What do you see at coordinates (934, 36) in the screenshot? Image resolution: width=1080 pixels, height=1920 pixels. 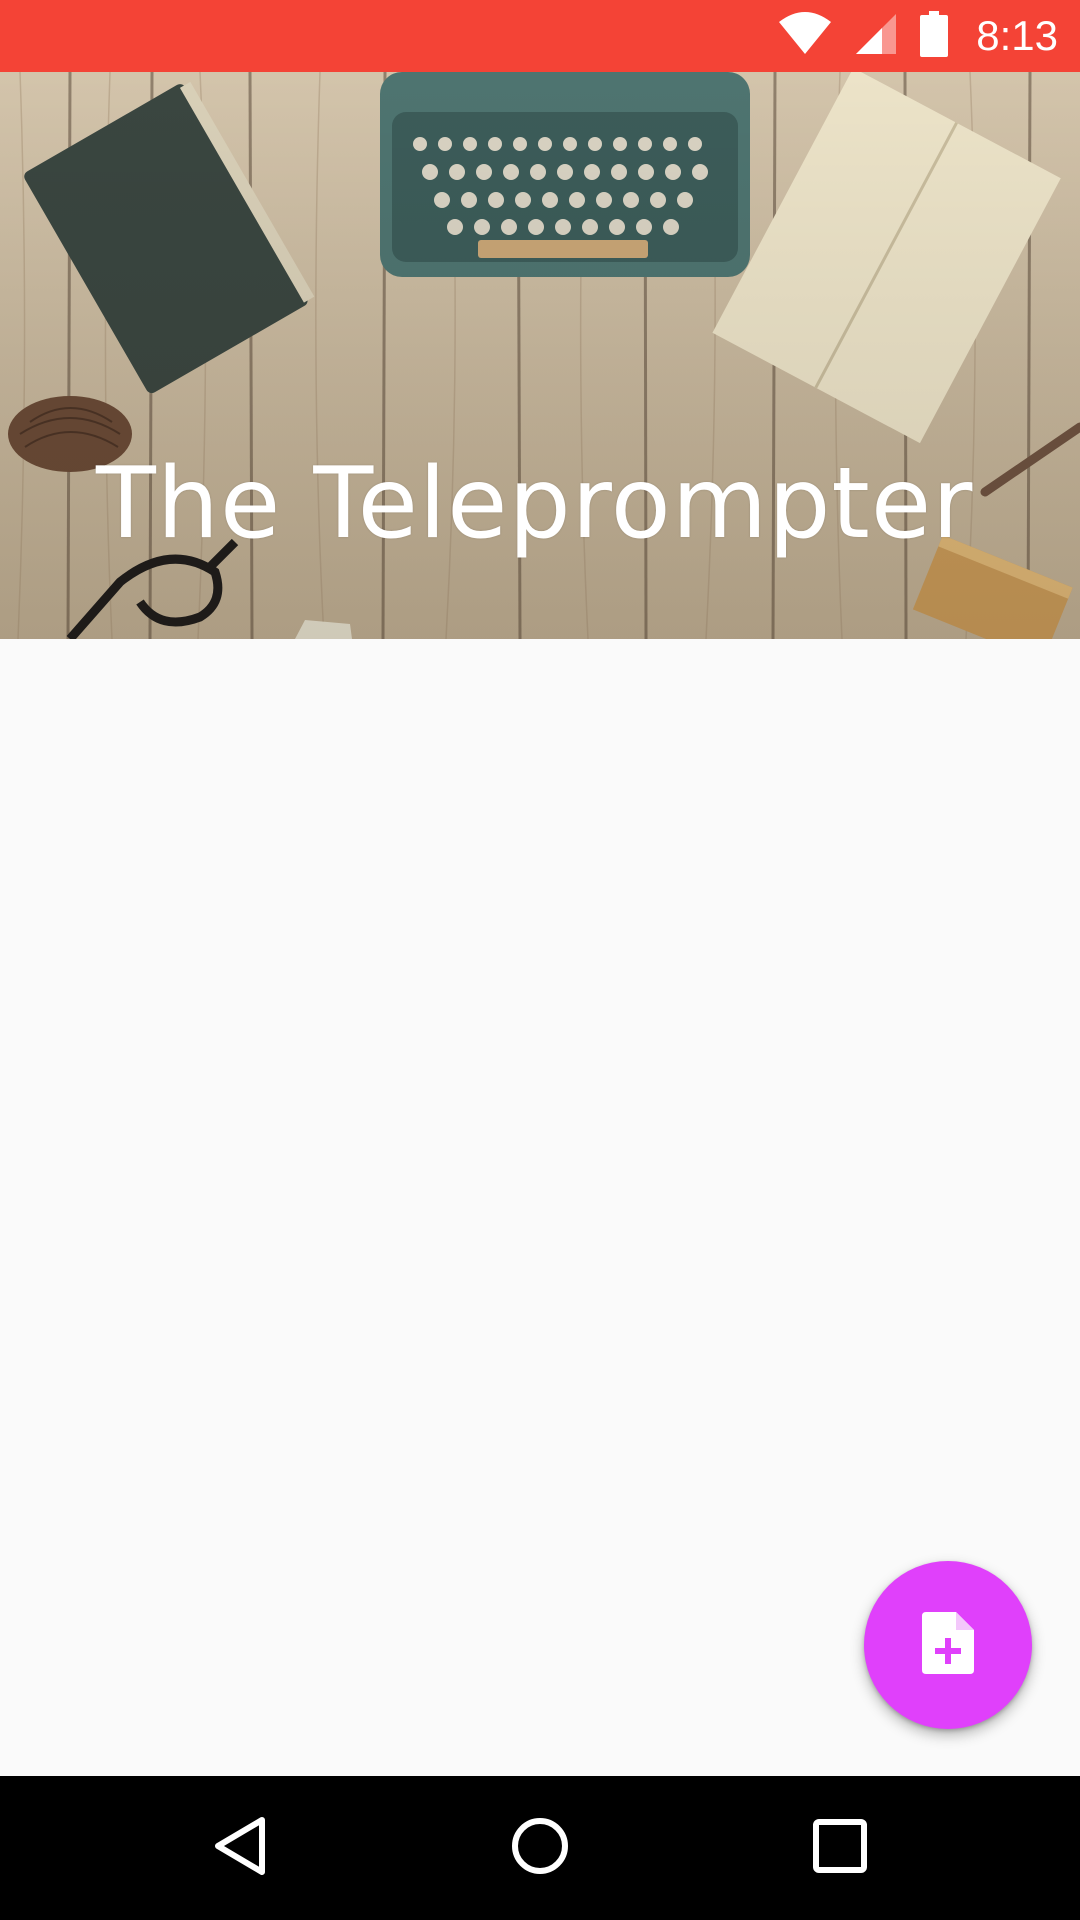 I see `battery-icon` at bounding box center [934, 36].